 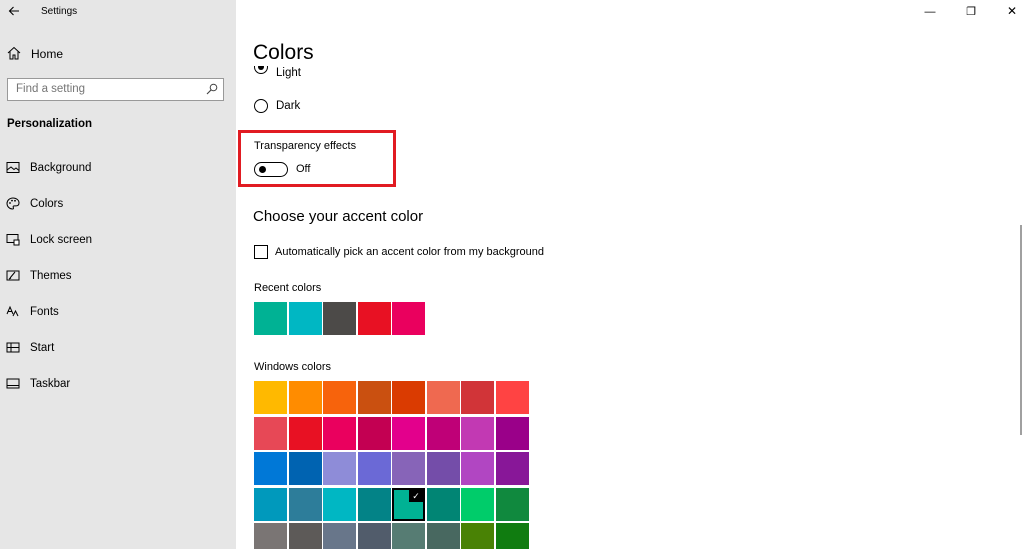 What do you see at coordinates (13, 383) in the screenshot?
I see `taskbar-icon` at bounding box center [13, 383].